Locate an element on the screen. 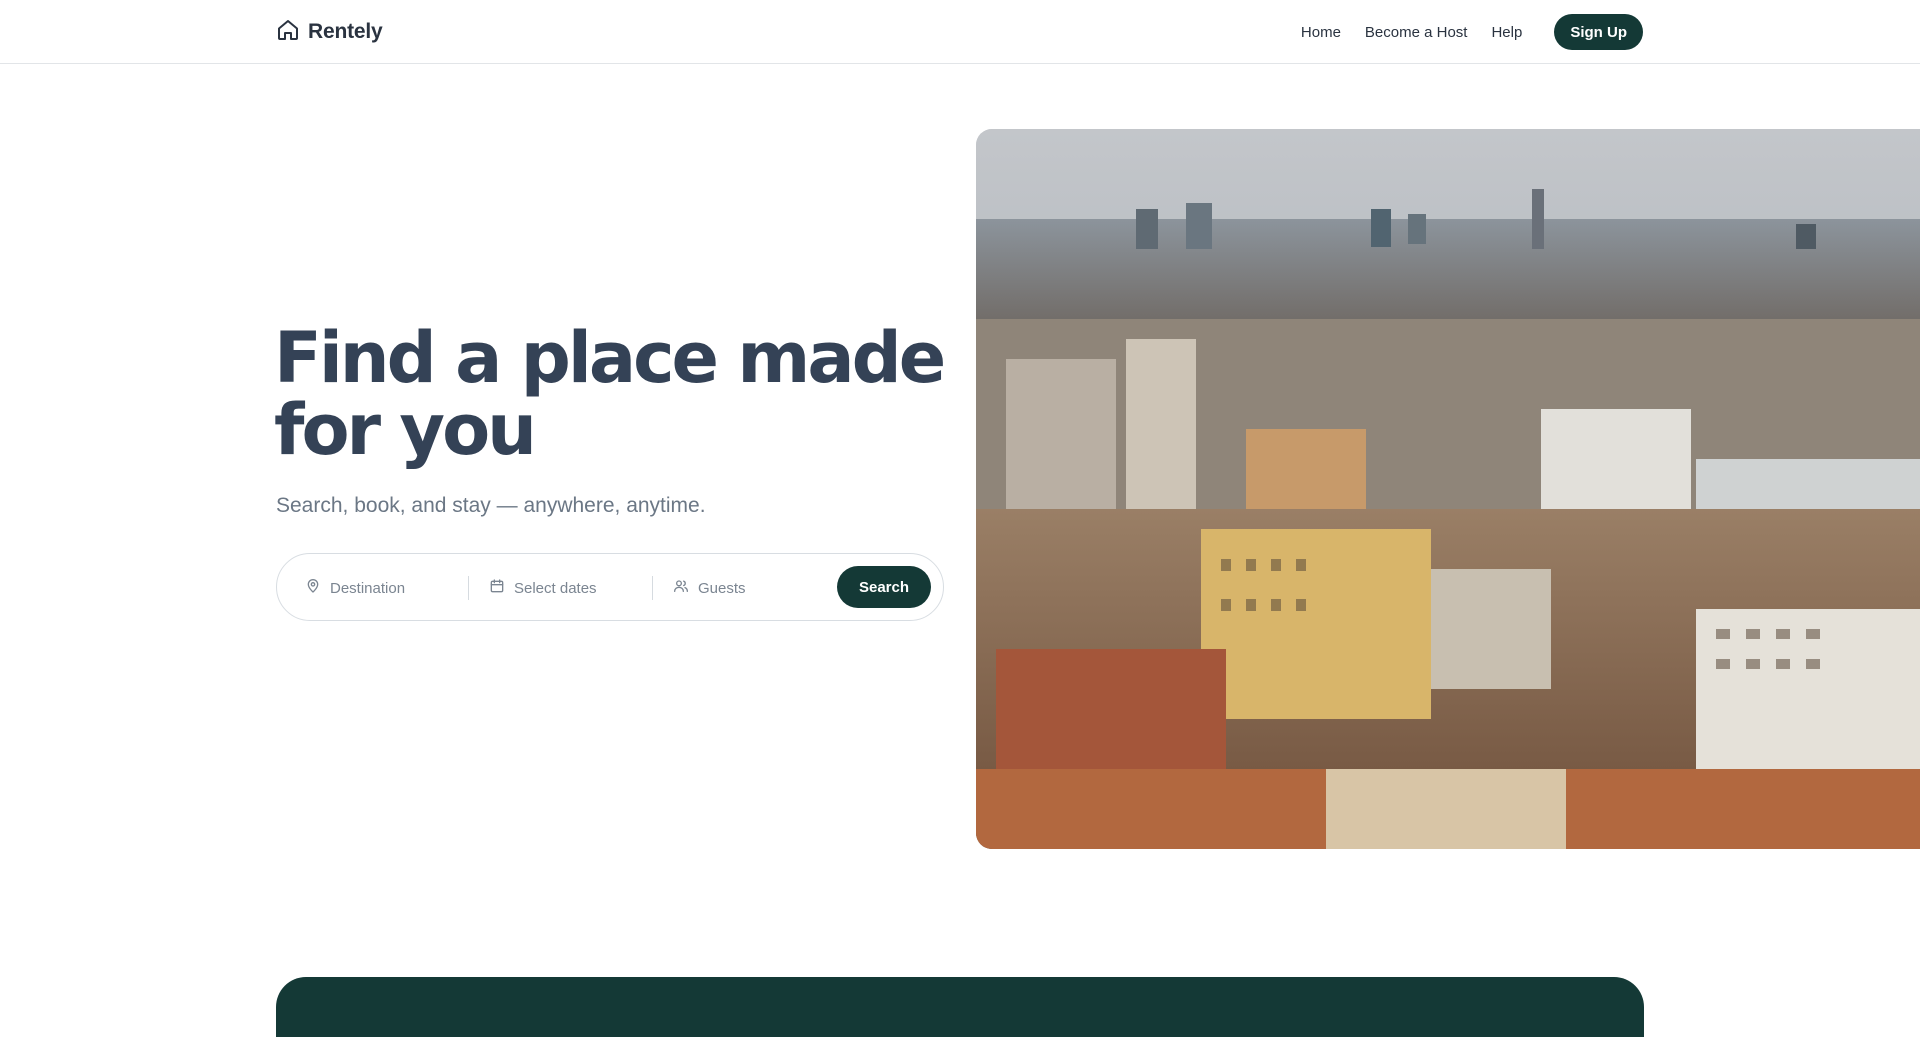  hero-title-line-2: for you is located at coordinates (405, 430).